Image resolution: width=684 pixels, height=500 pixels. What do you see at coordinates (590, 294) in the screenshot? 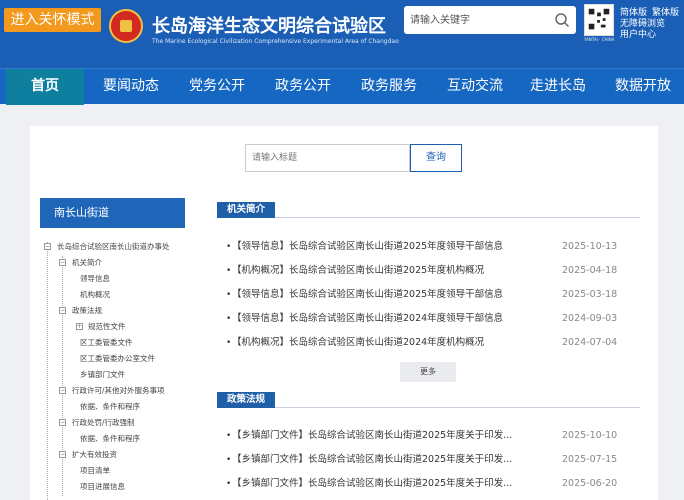
I see `news-date: 2025-03-18` at bounding box center [590, 294].